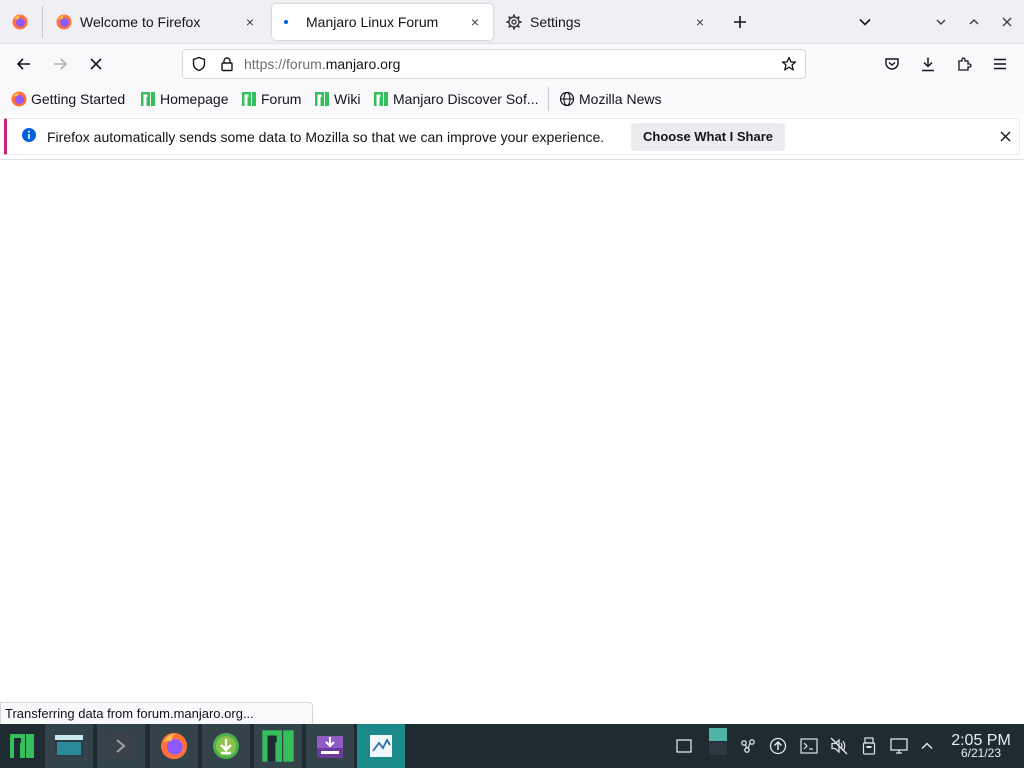 Image resolution: width=1024 pixels, height=768 pixels. What do you see at coordinates (607, 22) in the screenshot?
I see `tab-settings: Settings ×` at bounding box center [607, 22].